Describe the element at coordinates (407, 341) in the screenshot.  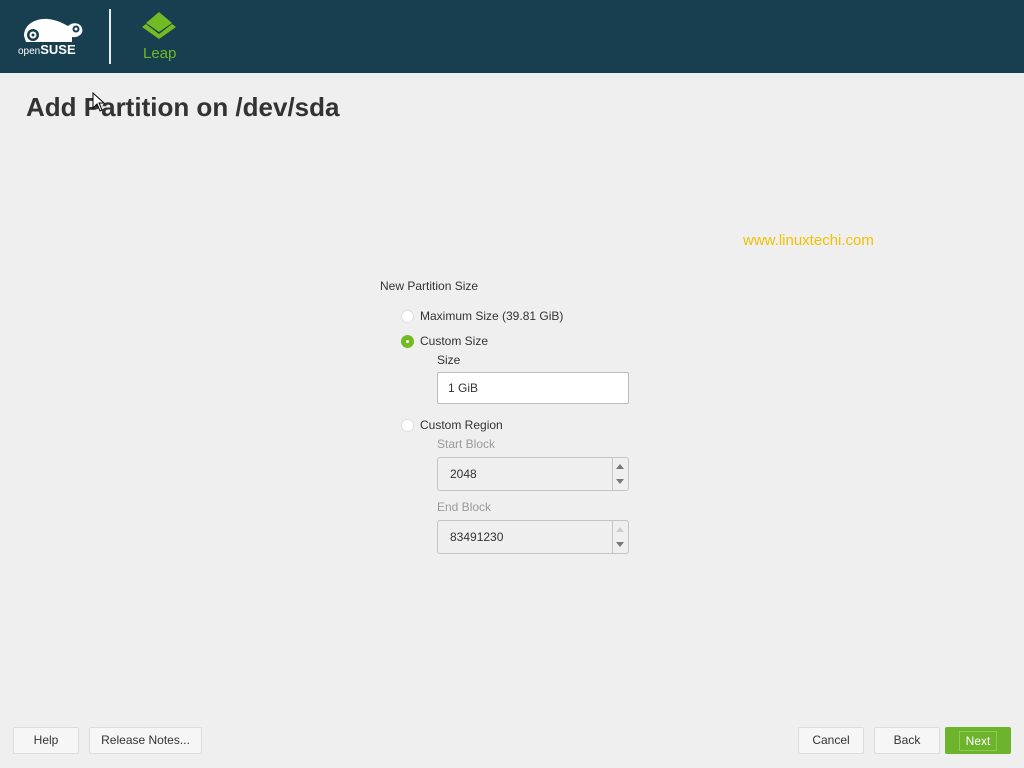
I see `custom-size-radio` at that location.